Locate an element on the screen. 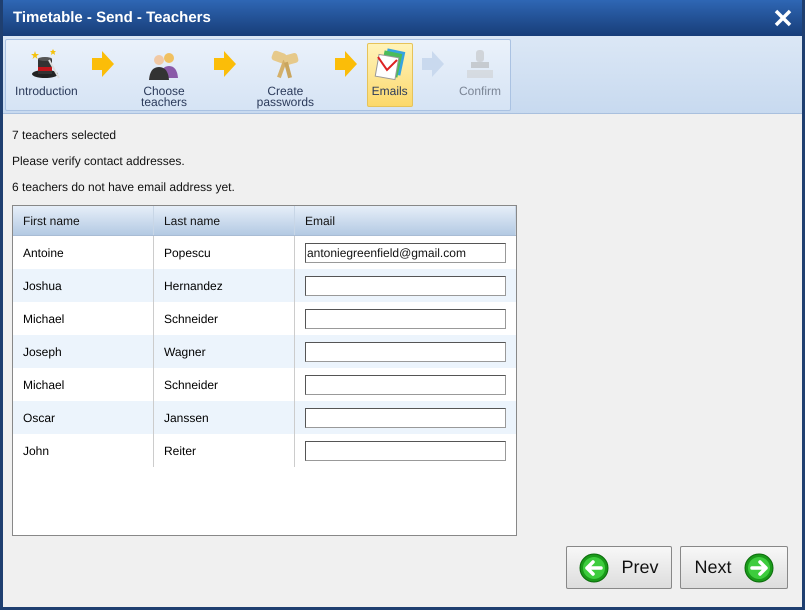  close-icon is located at coordinates (783, 18).